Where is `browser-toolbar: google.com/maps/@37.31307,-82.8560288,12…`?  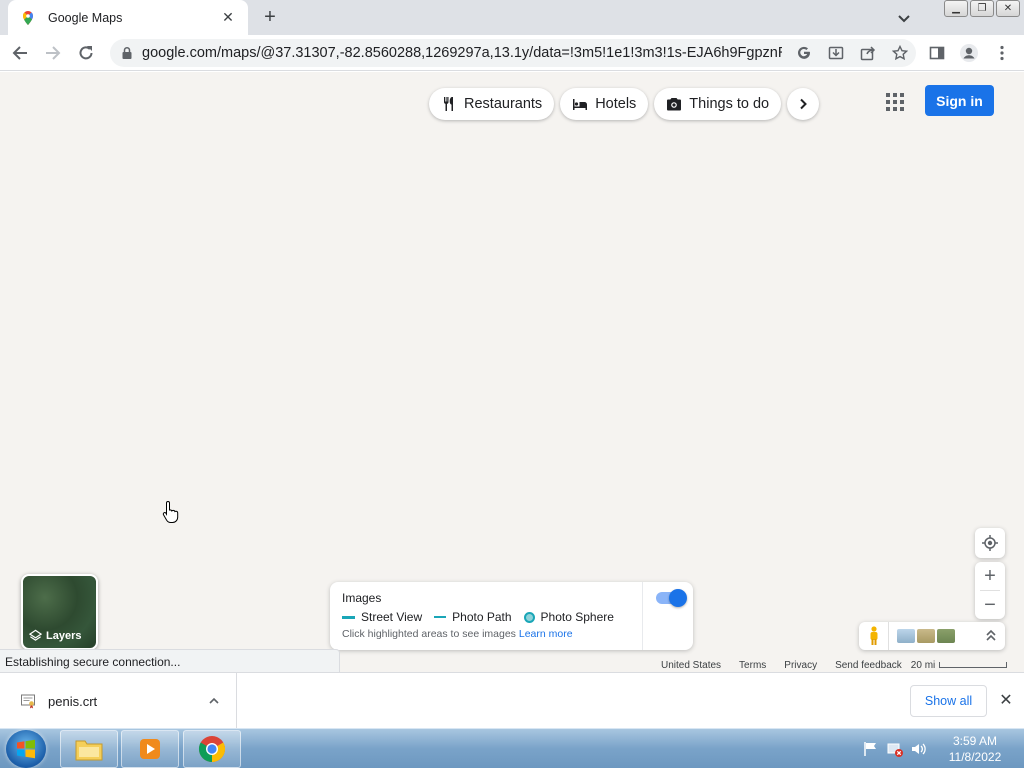
browser-toolbar: google.com/maps/@37.31307,-82.8560288,12… is located at coordinates (512, 53).